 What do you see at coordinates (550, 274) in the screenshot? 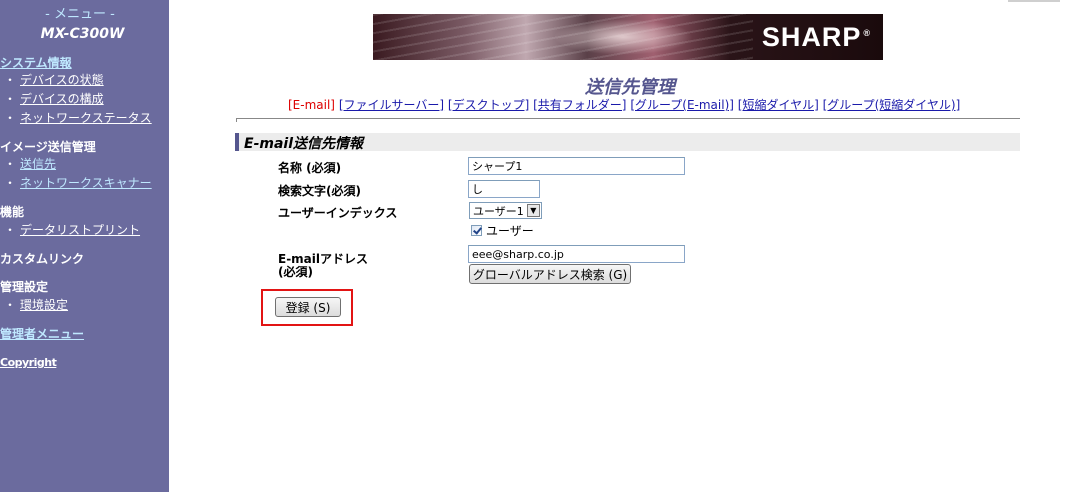
I see `global-address-search-button: グローバルアドレス検索 (G)` at bounding box center [550, 274].